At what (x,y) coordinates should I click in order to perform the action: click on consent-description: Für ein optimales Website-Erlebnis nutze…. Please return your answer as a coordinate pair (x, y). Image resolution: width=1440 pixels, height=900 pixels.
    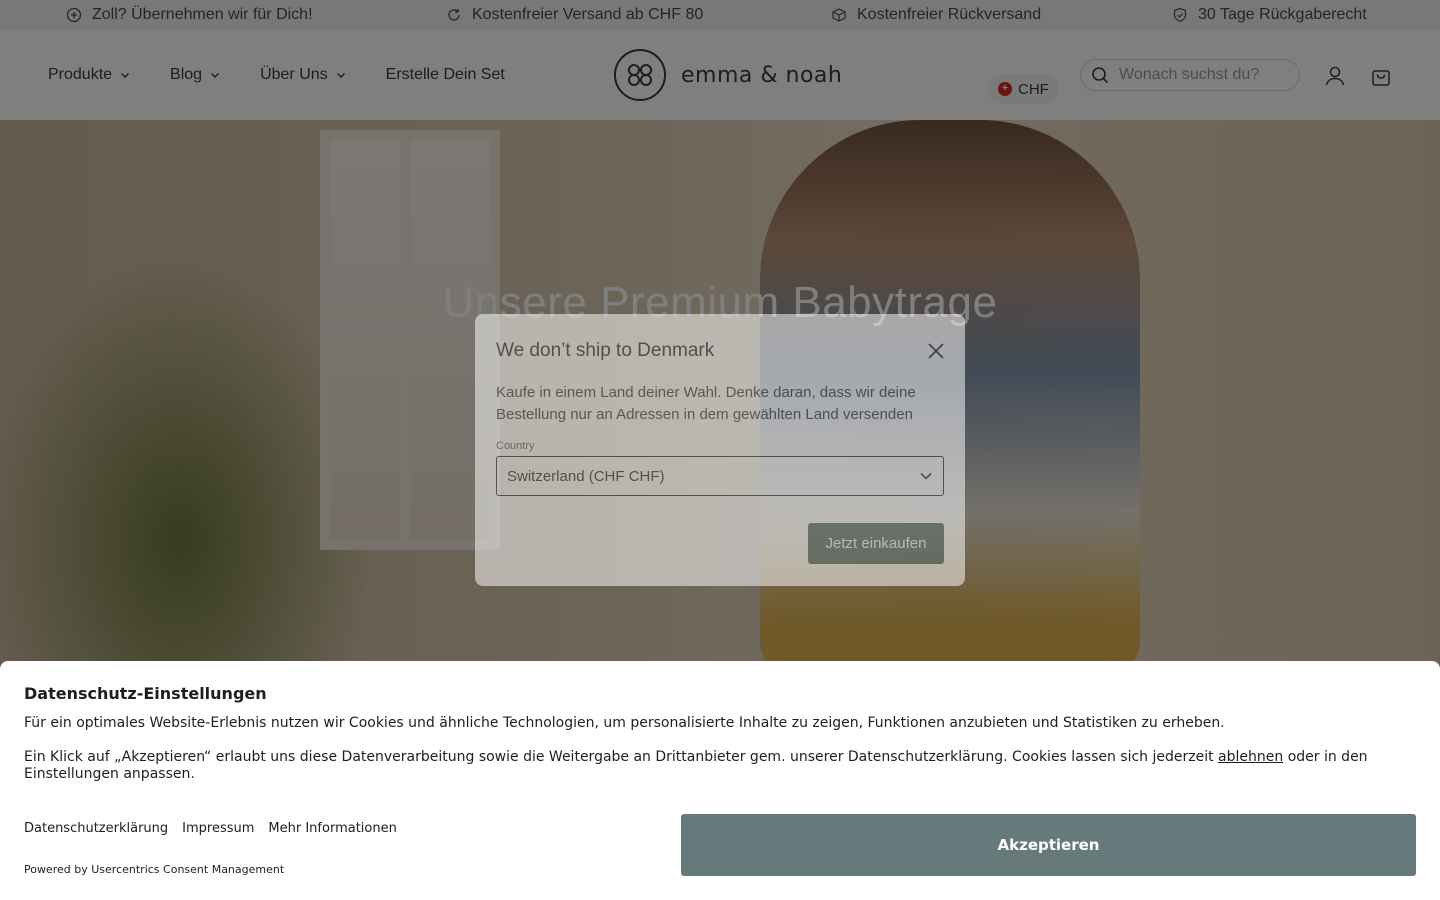
    Looking at the image, I should click on (624, 723).